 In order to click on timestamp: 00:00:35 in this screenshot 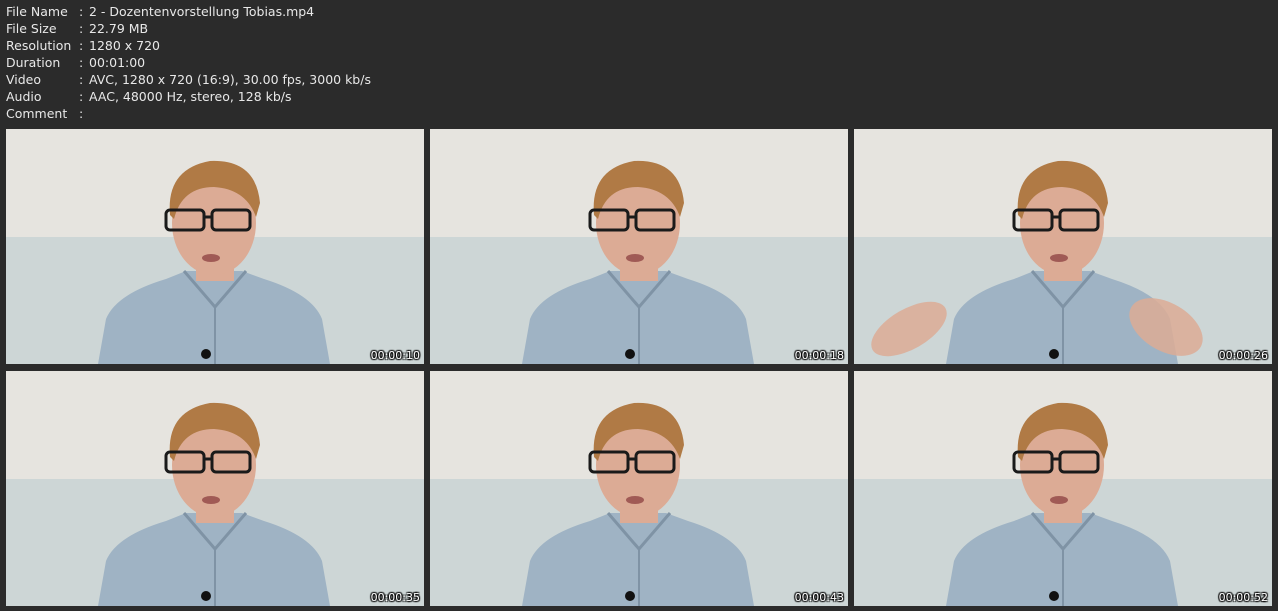, I will do `click(395, 597)`.